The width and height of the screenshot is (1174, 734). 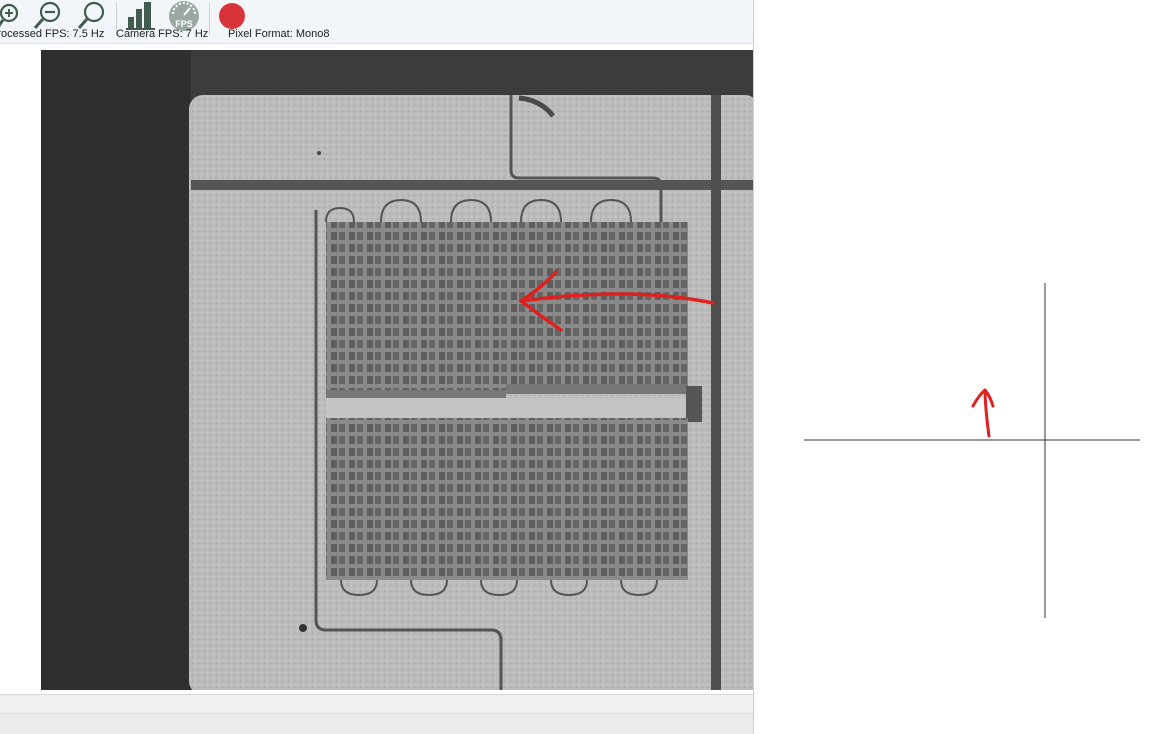 What do you see at coordinates (376, 22) in the screenshot?
I see `toolbar: FPS` at bounding box center [376, 22].